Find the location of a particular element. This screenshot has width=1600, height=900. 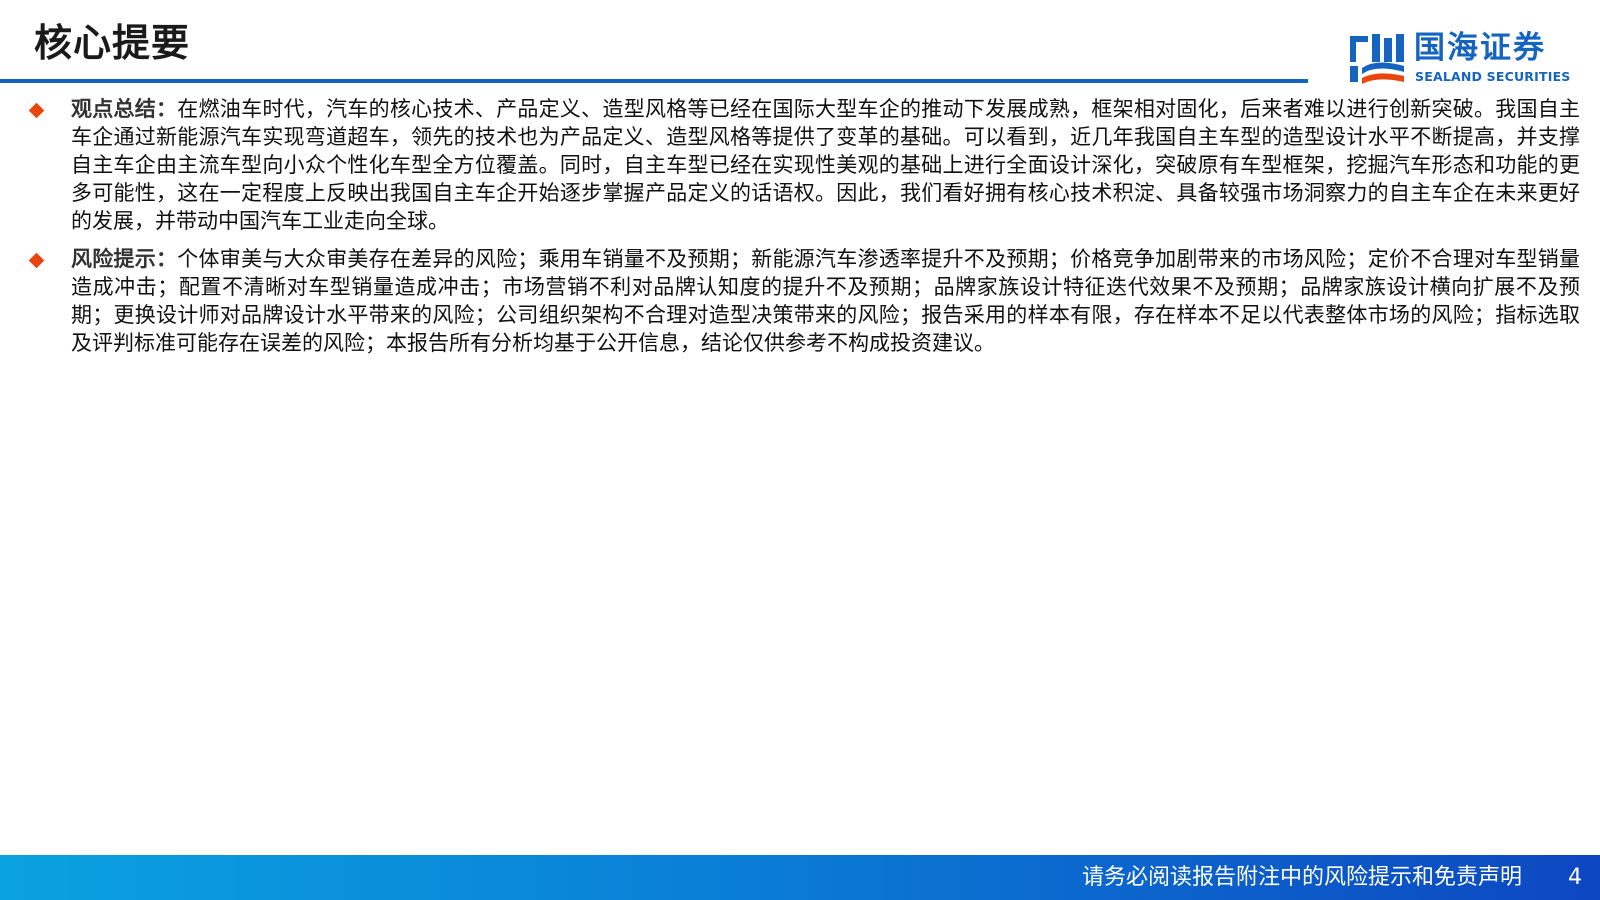

footer-bar: 请务必阅读报告附注中的风险提示和免责声明 4 is located at coordinates (800, 877).